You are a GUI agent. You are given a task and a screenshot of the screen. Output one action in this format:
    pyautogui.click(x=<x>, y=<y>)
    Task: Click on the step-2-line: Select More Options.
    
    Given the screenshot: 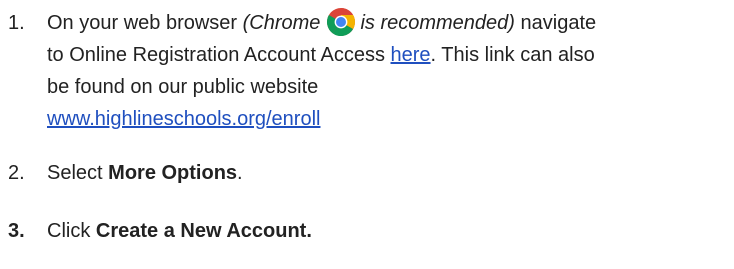 What is the action you would take?
    pyautogui.click(x=387, y=173)
    